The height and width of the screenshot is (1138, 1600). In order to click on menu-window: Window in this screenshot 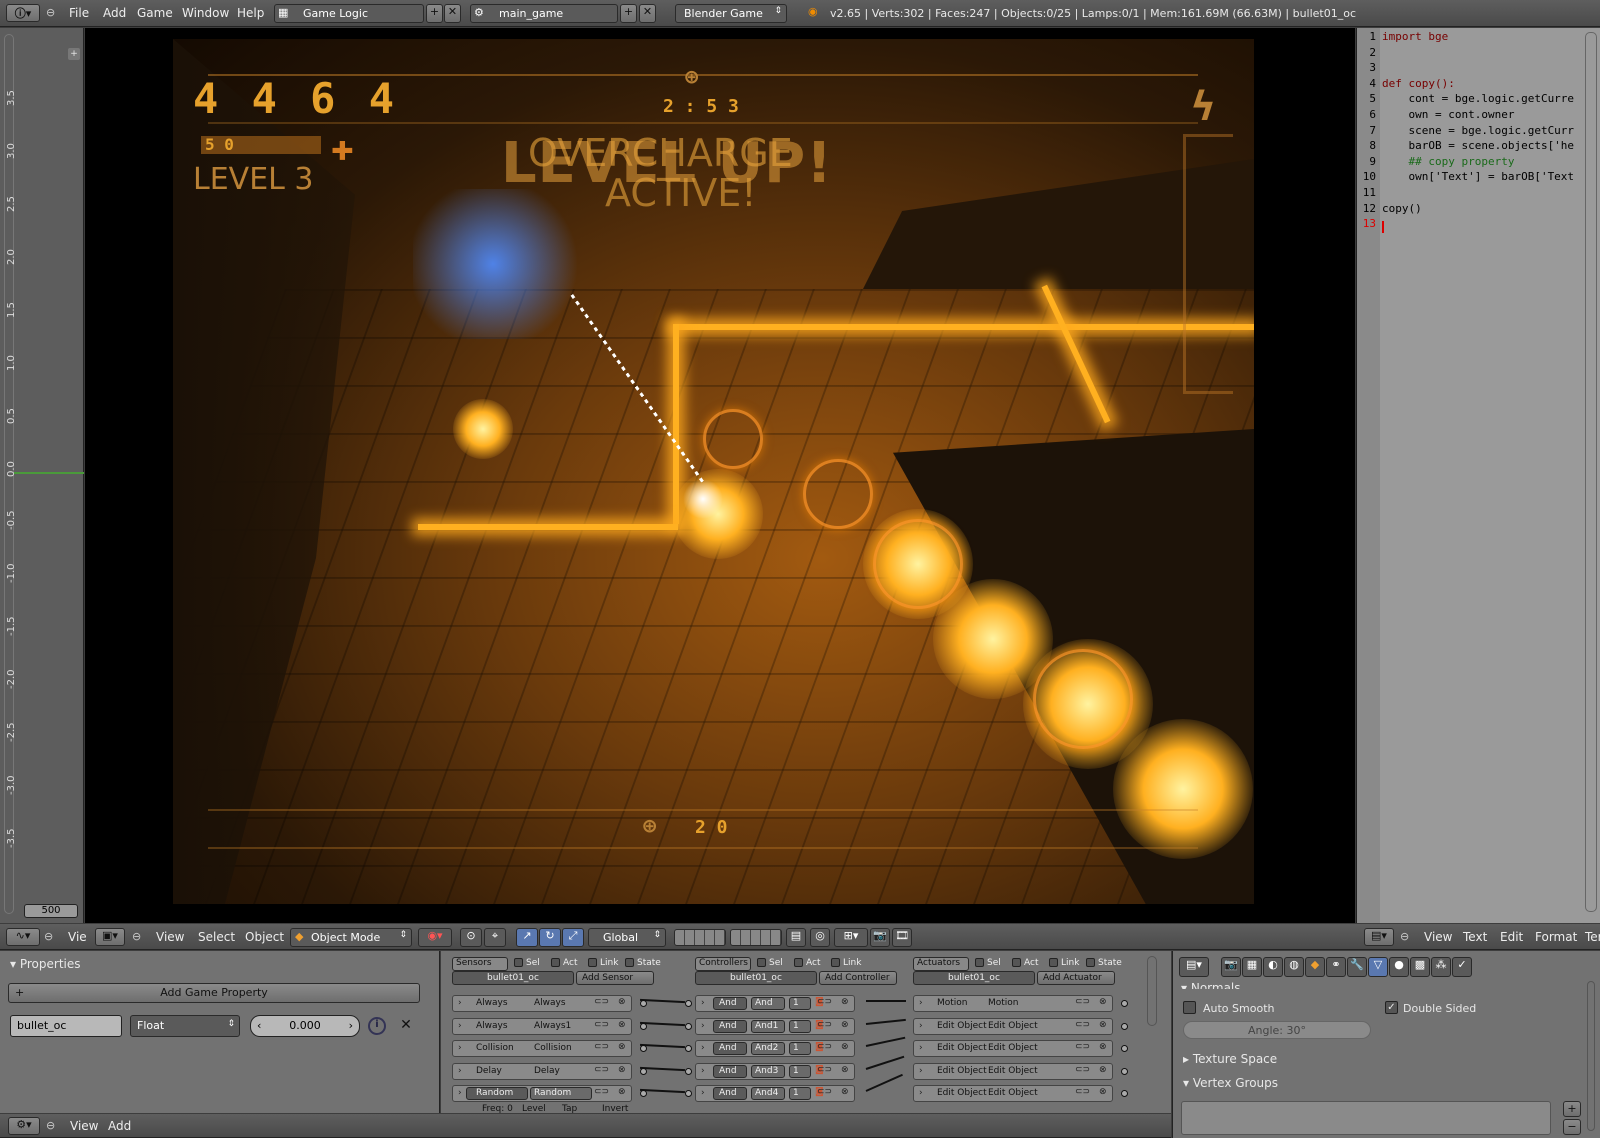, I will do `click(205, 13)`.